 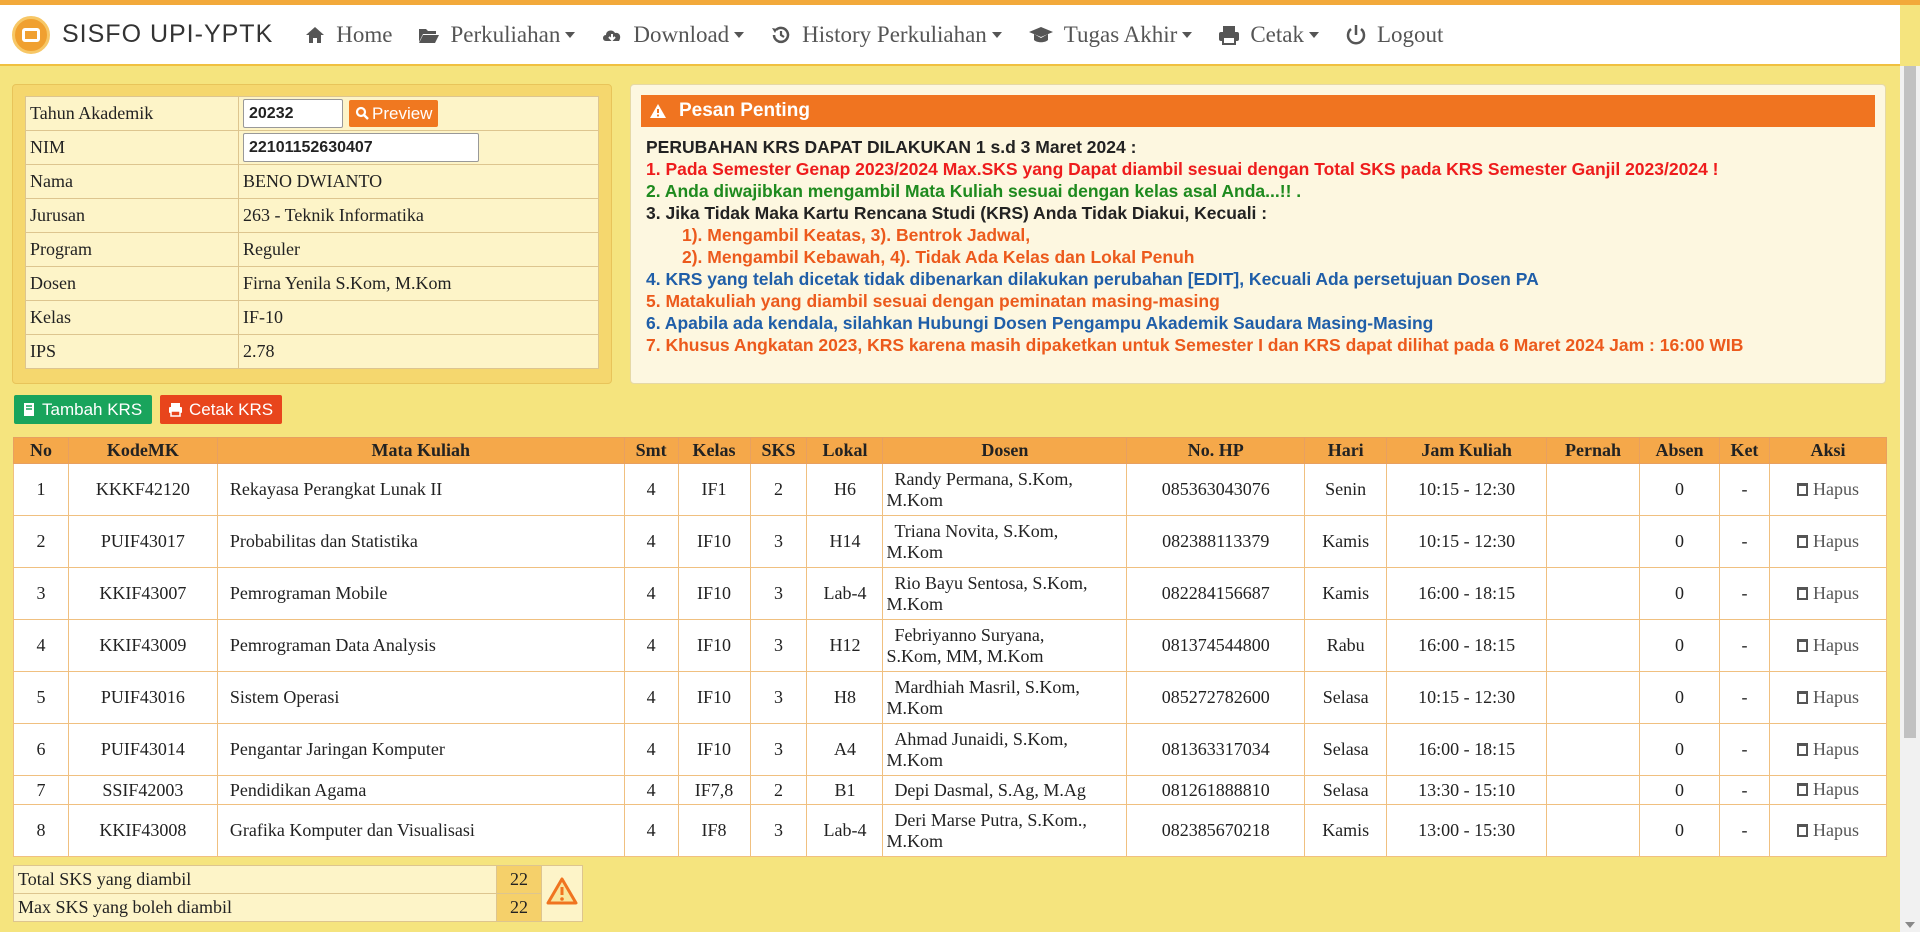 I want to click on print-icon, so click(x=1229, y=35).